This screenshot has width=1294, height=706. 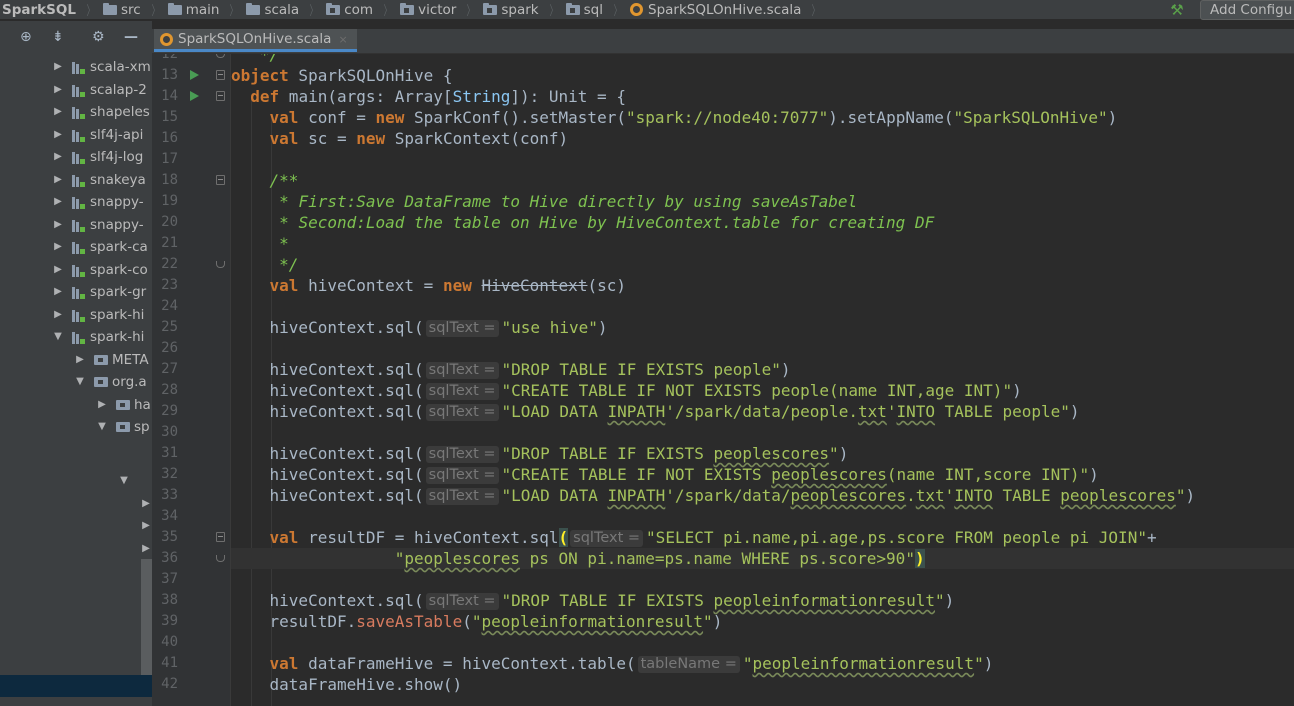 I want to click on breadcrumb-project: SparkSQL, so click(x=39, y=10).